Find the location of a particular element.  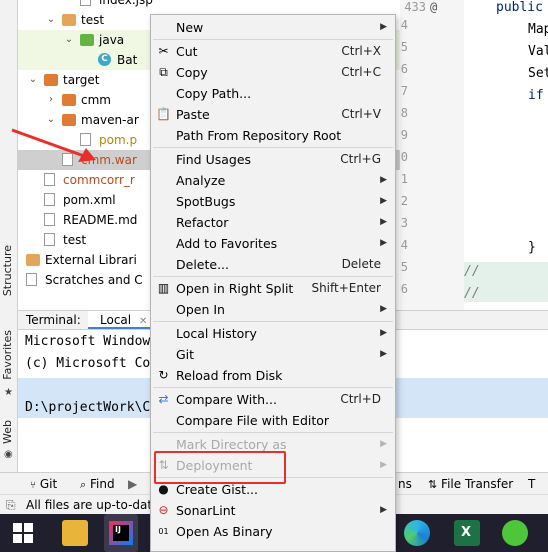

tree-item-label: pom.xml is located at coordinates (89, 200).